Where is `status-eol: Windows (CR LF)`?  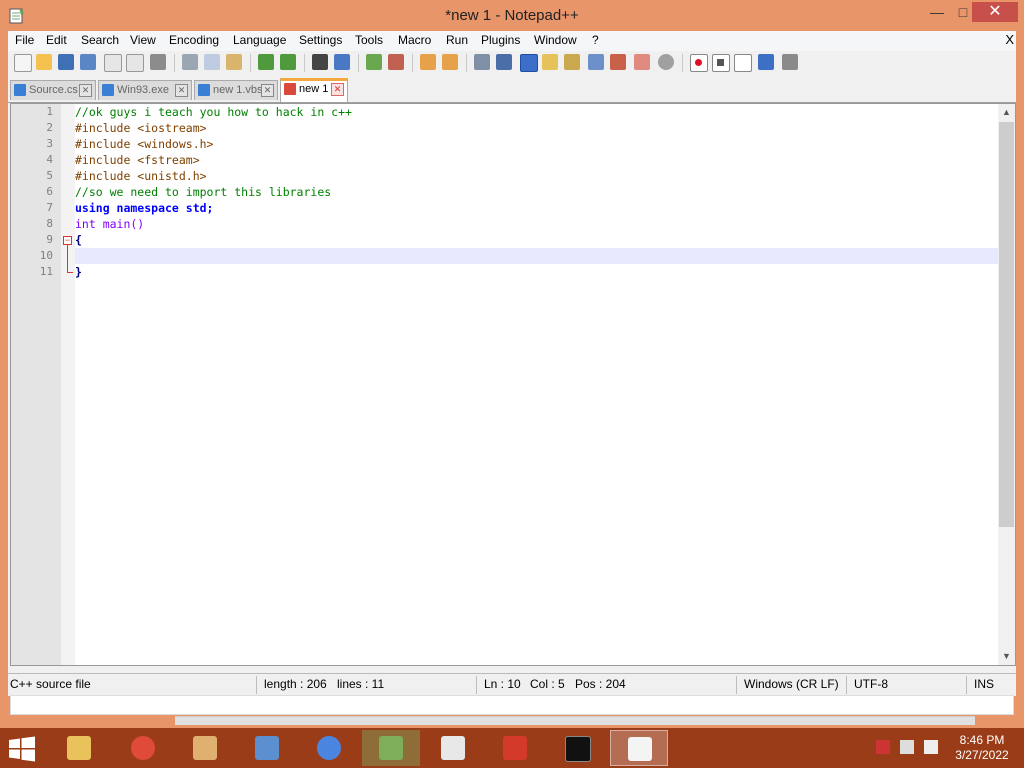 status-eol: Windows (CR LF) is located at coordinates (791, 684).